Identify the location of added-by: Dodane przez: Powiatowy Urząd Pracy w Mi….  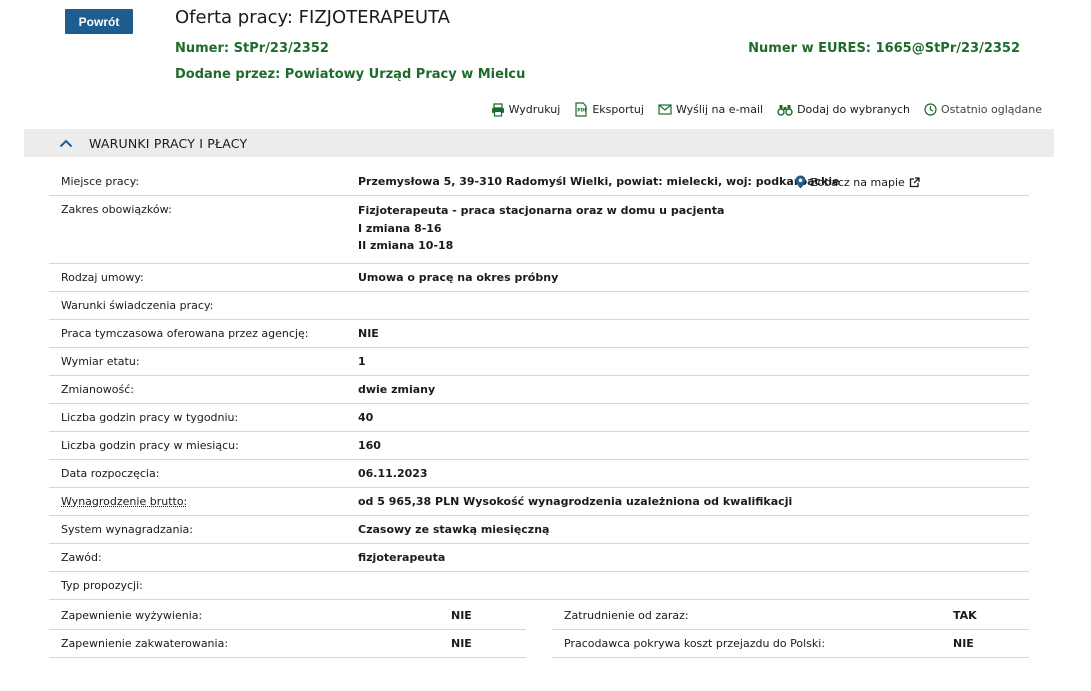
(350, 74).